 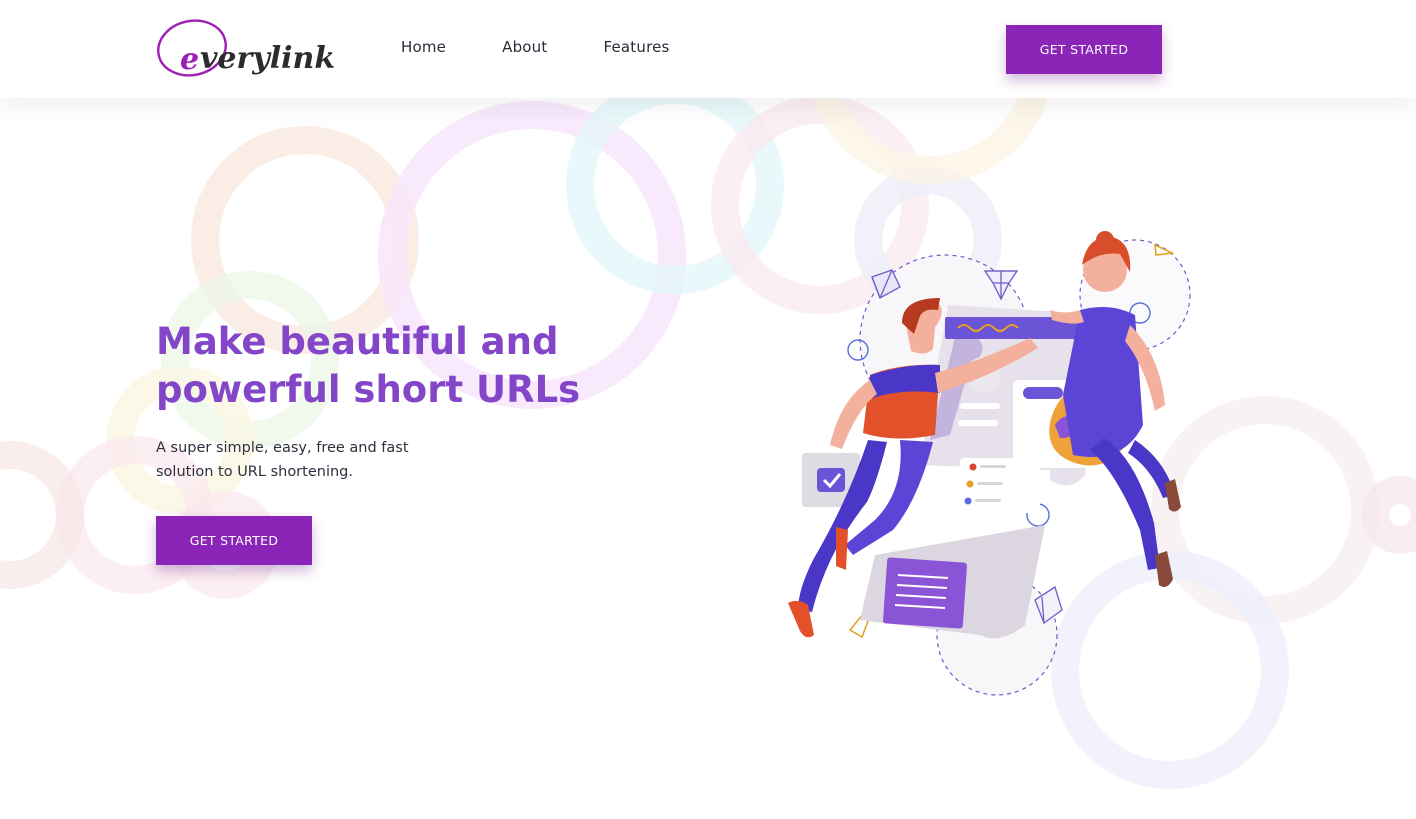 I want to click on main-nav: Home About Features, so click(x=563, y=47).